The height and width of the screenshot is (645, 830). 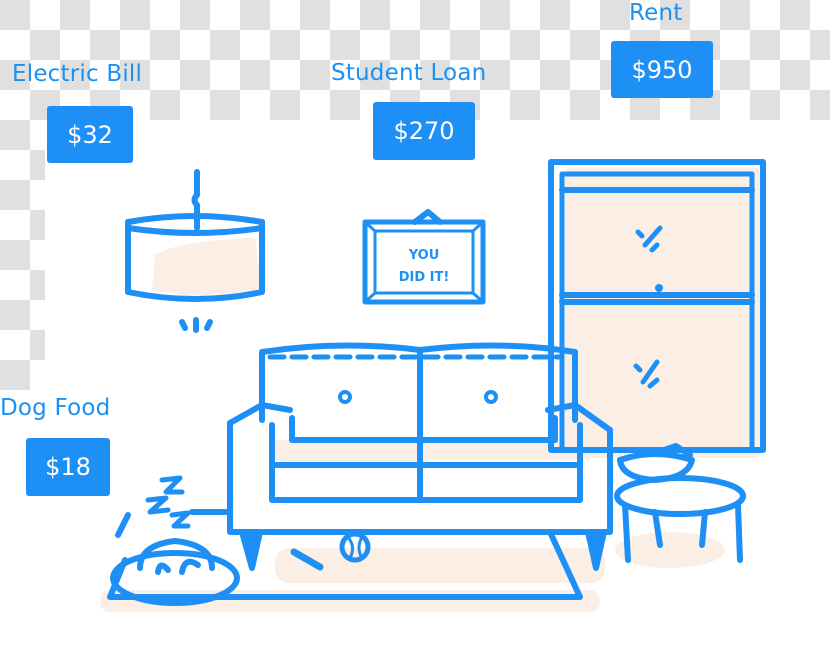 I want to click on expense-label-rent: Rent, so click(x=656, y=13).